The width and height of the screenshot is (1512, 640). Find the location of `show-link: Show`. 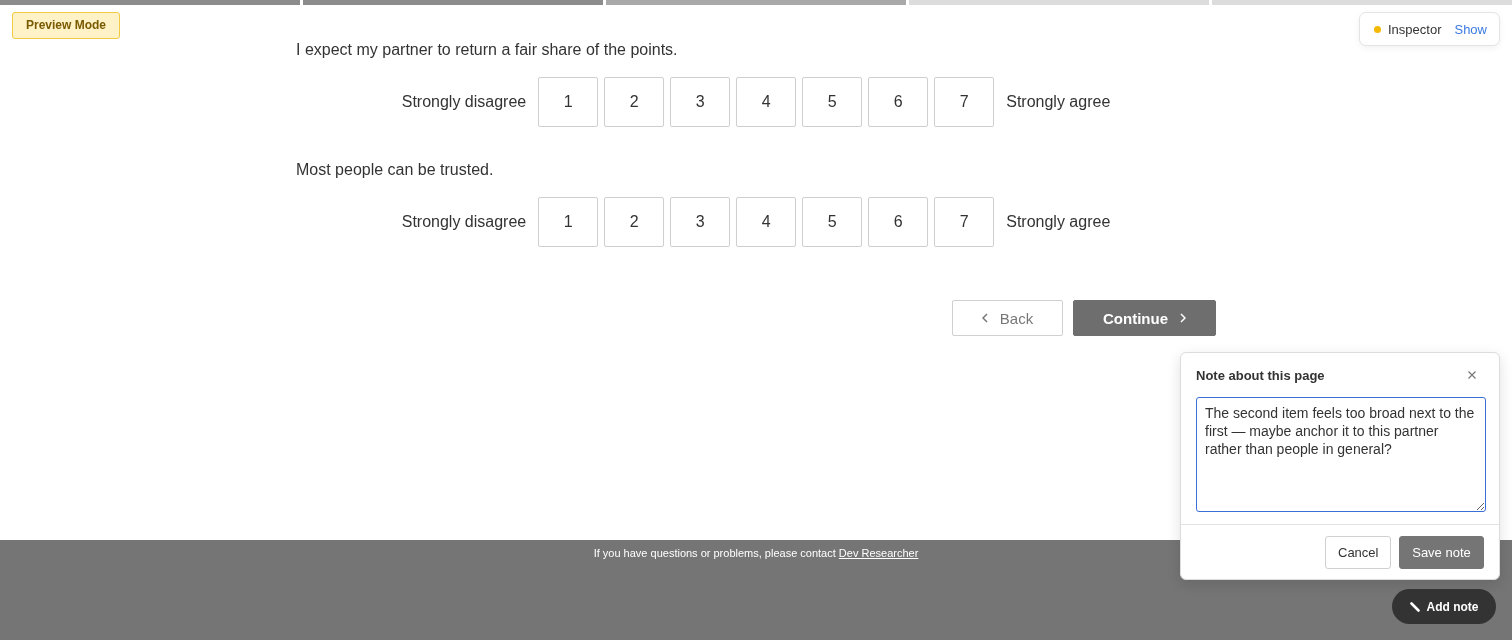

show-link: Show is located at coordinates (1470, 29).